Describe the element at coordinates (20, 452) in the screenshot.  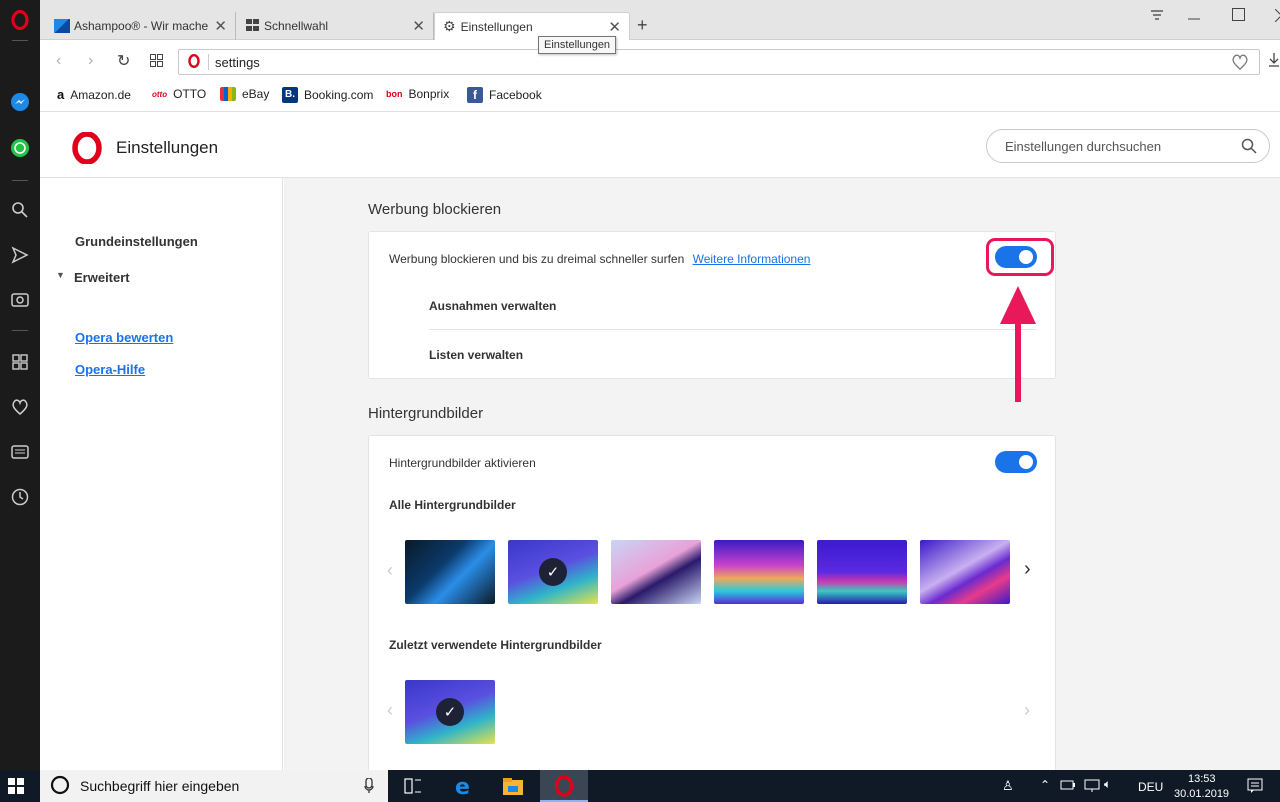
I see `news-icon` at that location.